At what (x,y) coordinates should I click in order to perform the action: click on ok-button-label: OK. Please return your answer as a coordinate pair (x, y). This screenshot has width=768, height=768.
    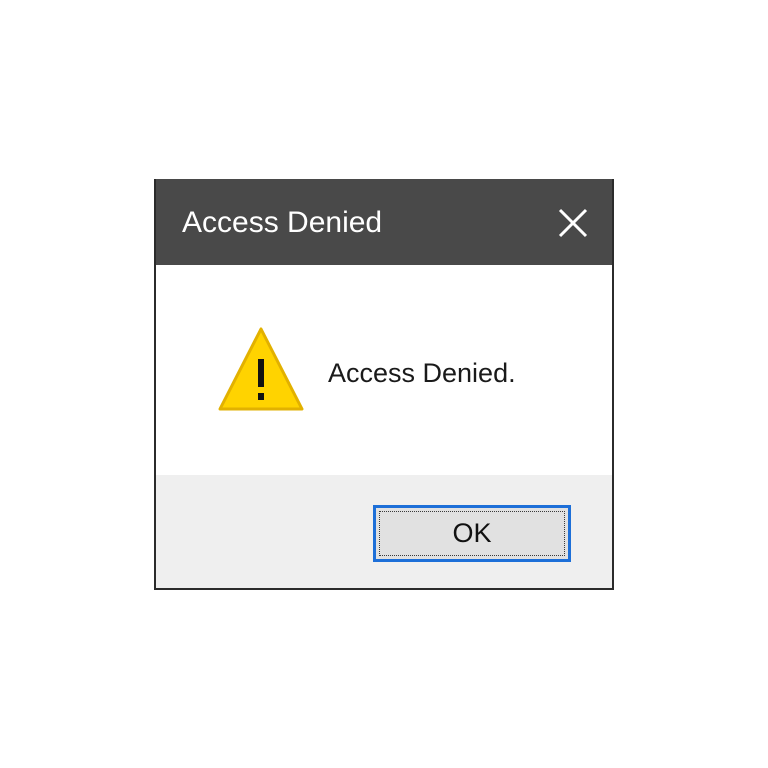
    Looking at the image, I should click on (472, 533).